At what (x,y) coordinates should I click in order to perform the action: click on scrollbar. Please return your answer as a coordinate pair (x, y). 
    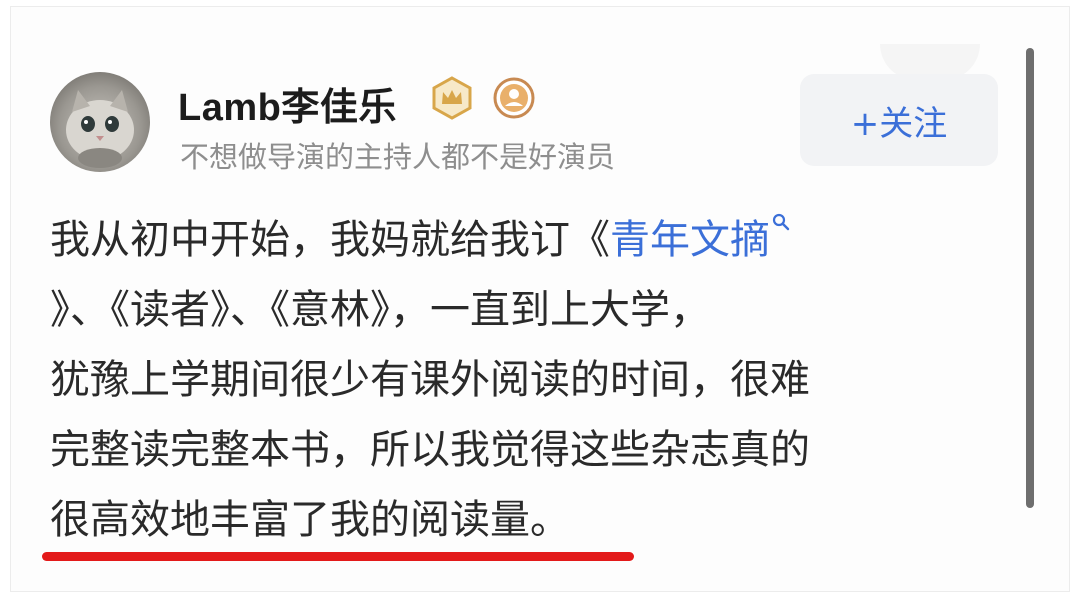
    Looking at the image, I should click on (1030, 278).